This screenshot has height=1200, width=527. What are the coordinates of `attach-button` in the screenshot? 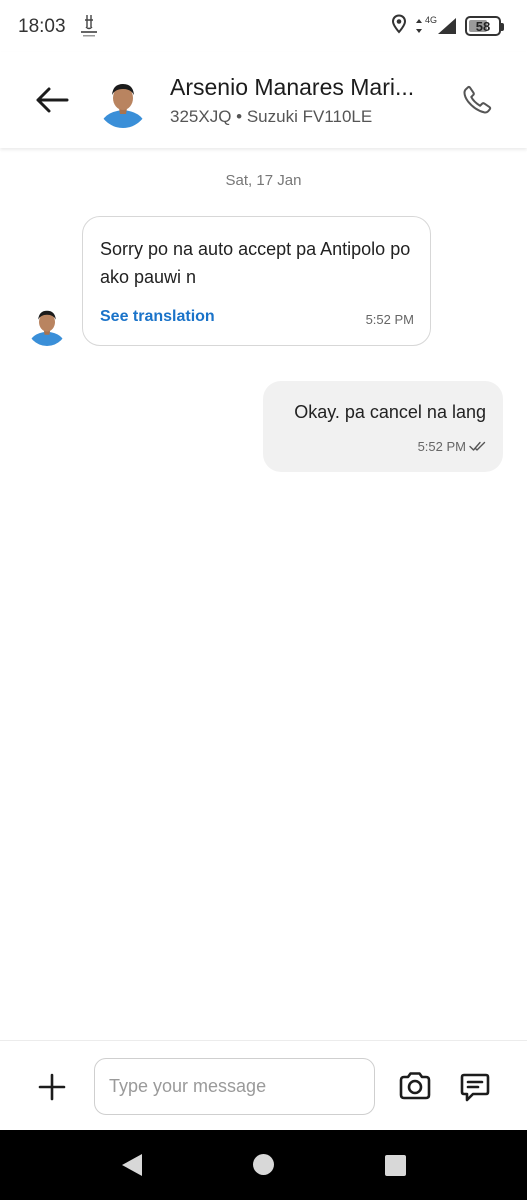 It's located at (52, 1087).